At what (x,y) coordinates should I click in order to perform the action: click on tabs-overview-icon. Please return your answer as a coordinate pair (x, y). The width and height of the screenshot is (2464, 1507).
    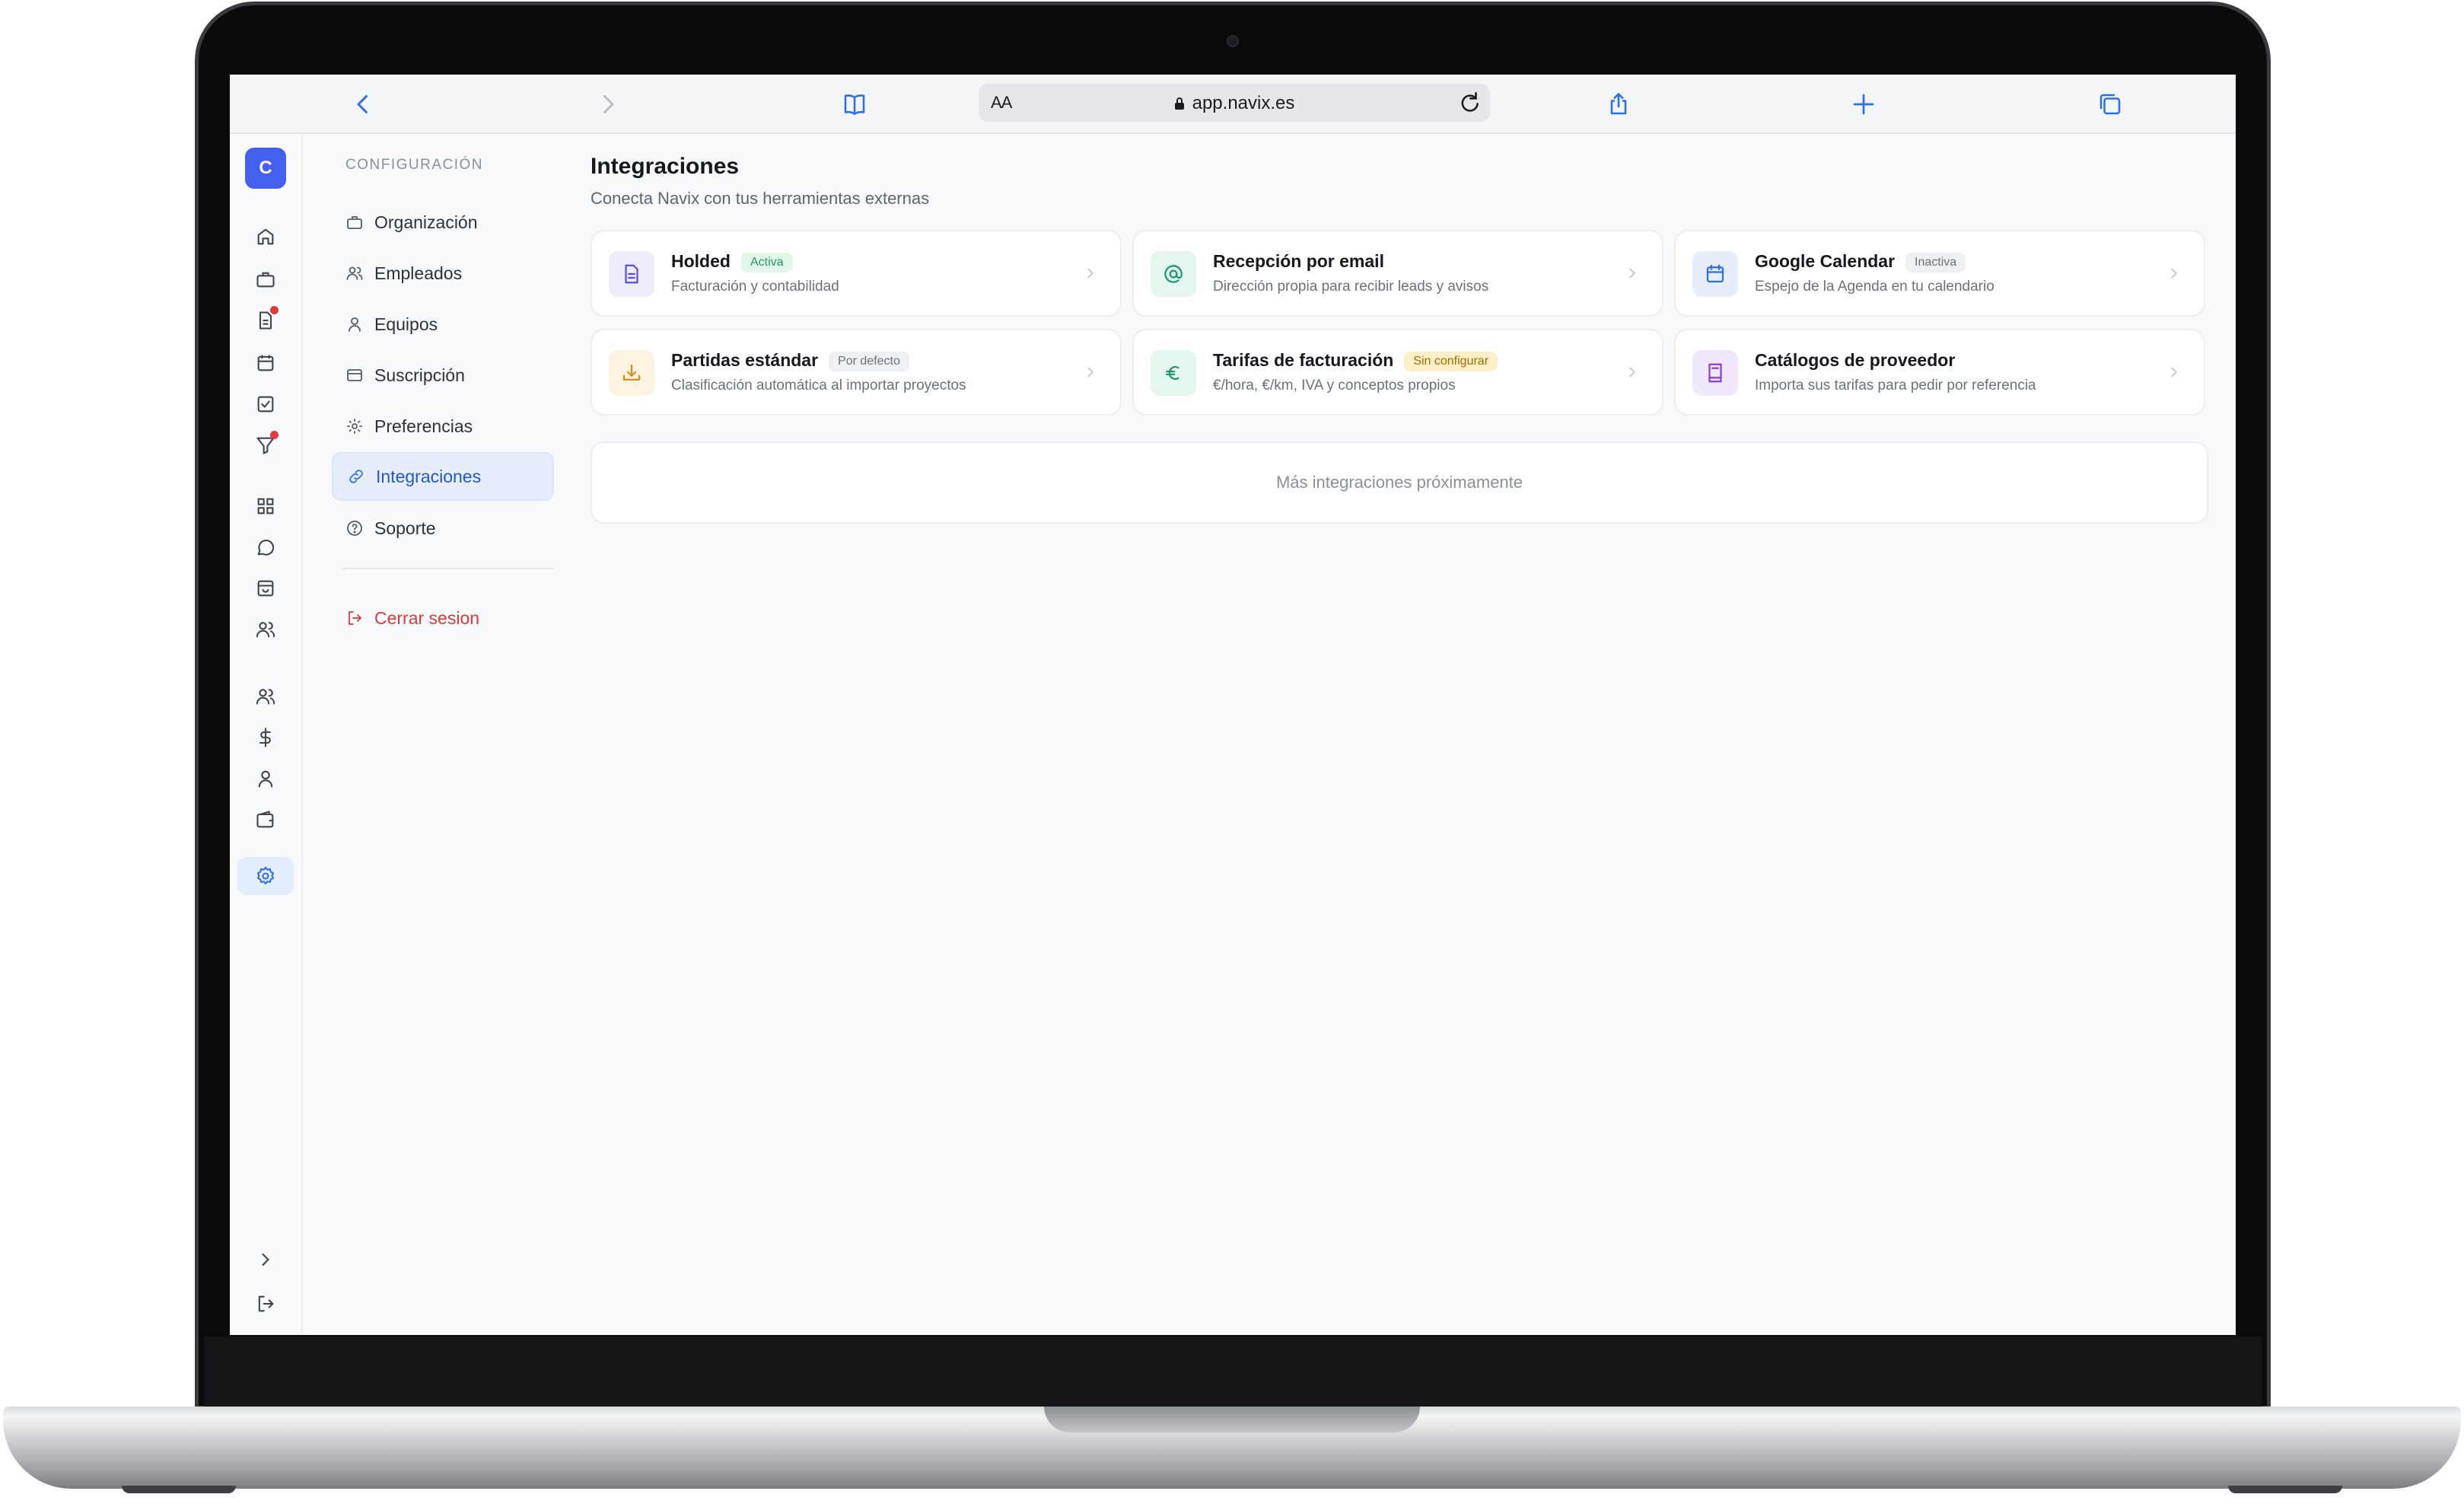
    Looking at the image, I should click on (2110, 104).